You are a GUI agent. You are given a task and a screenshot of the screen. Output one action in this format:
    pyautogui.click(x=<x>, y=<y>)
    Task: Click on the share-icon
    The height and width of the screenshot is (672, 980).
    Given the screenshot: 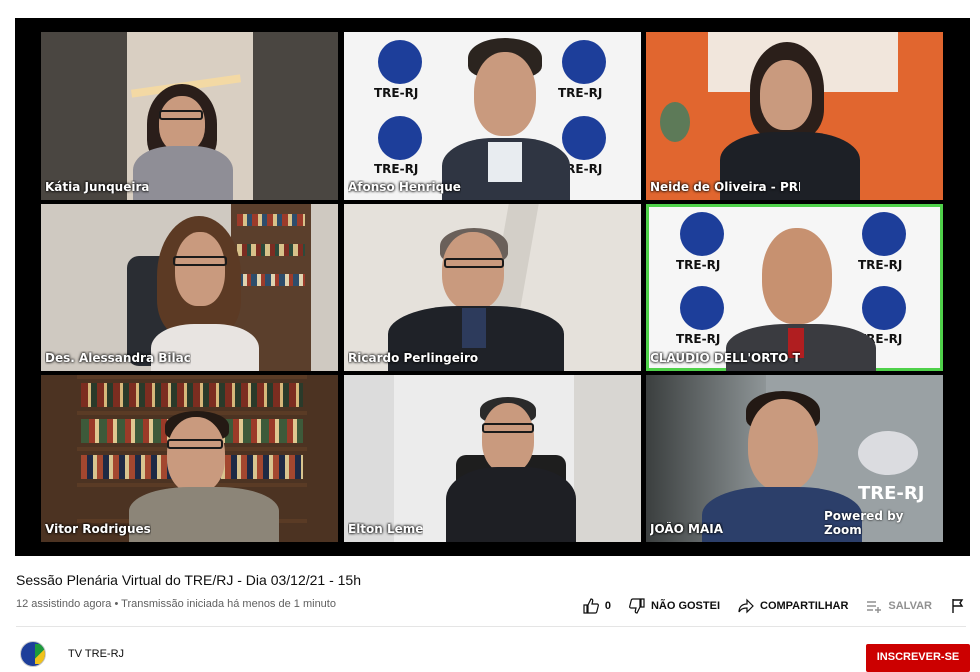 What is the action you would take?
    pyautogui.click(x=746, y=606)
    